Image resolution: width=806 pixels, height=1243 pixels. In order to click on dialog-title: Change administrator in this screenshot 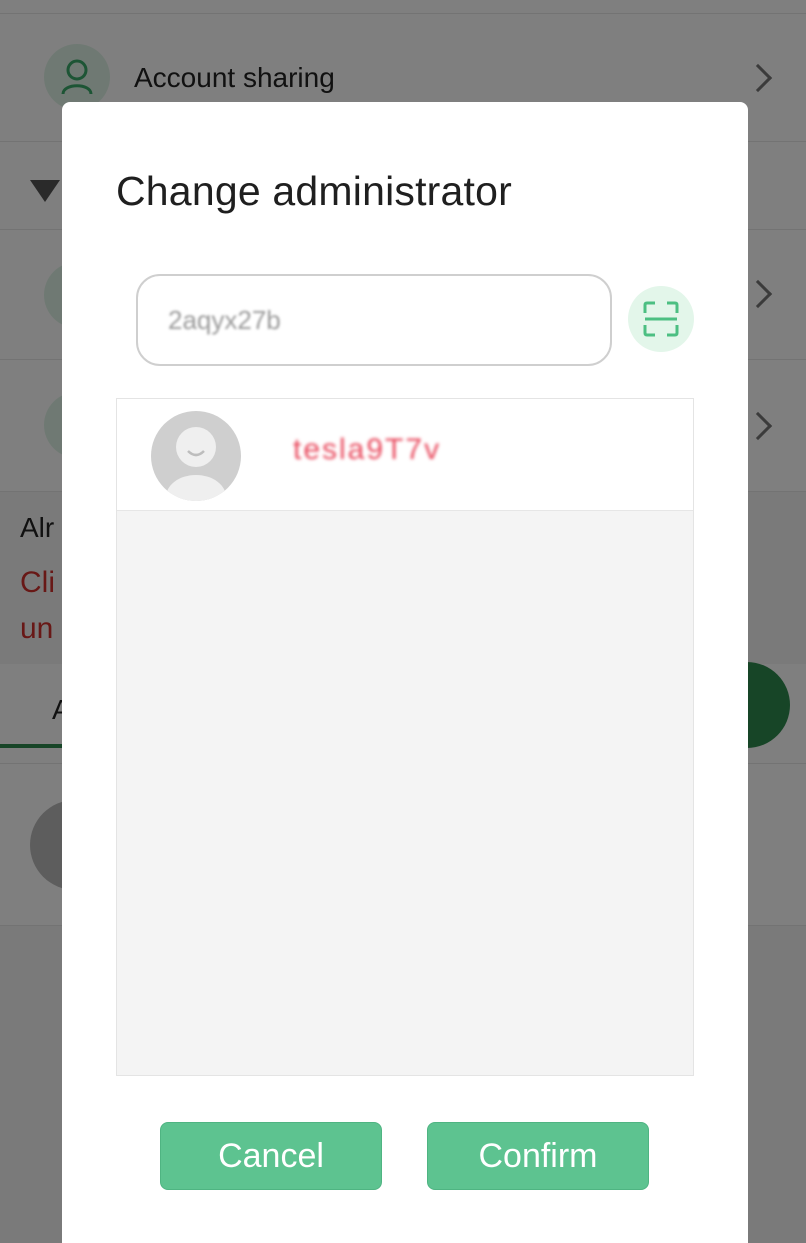, I will do `click(314, 191)`.